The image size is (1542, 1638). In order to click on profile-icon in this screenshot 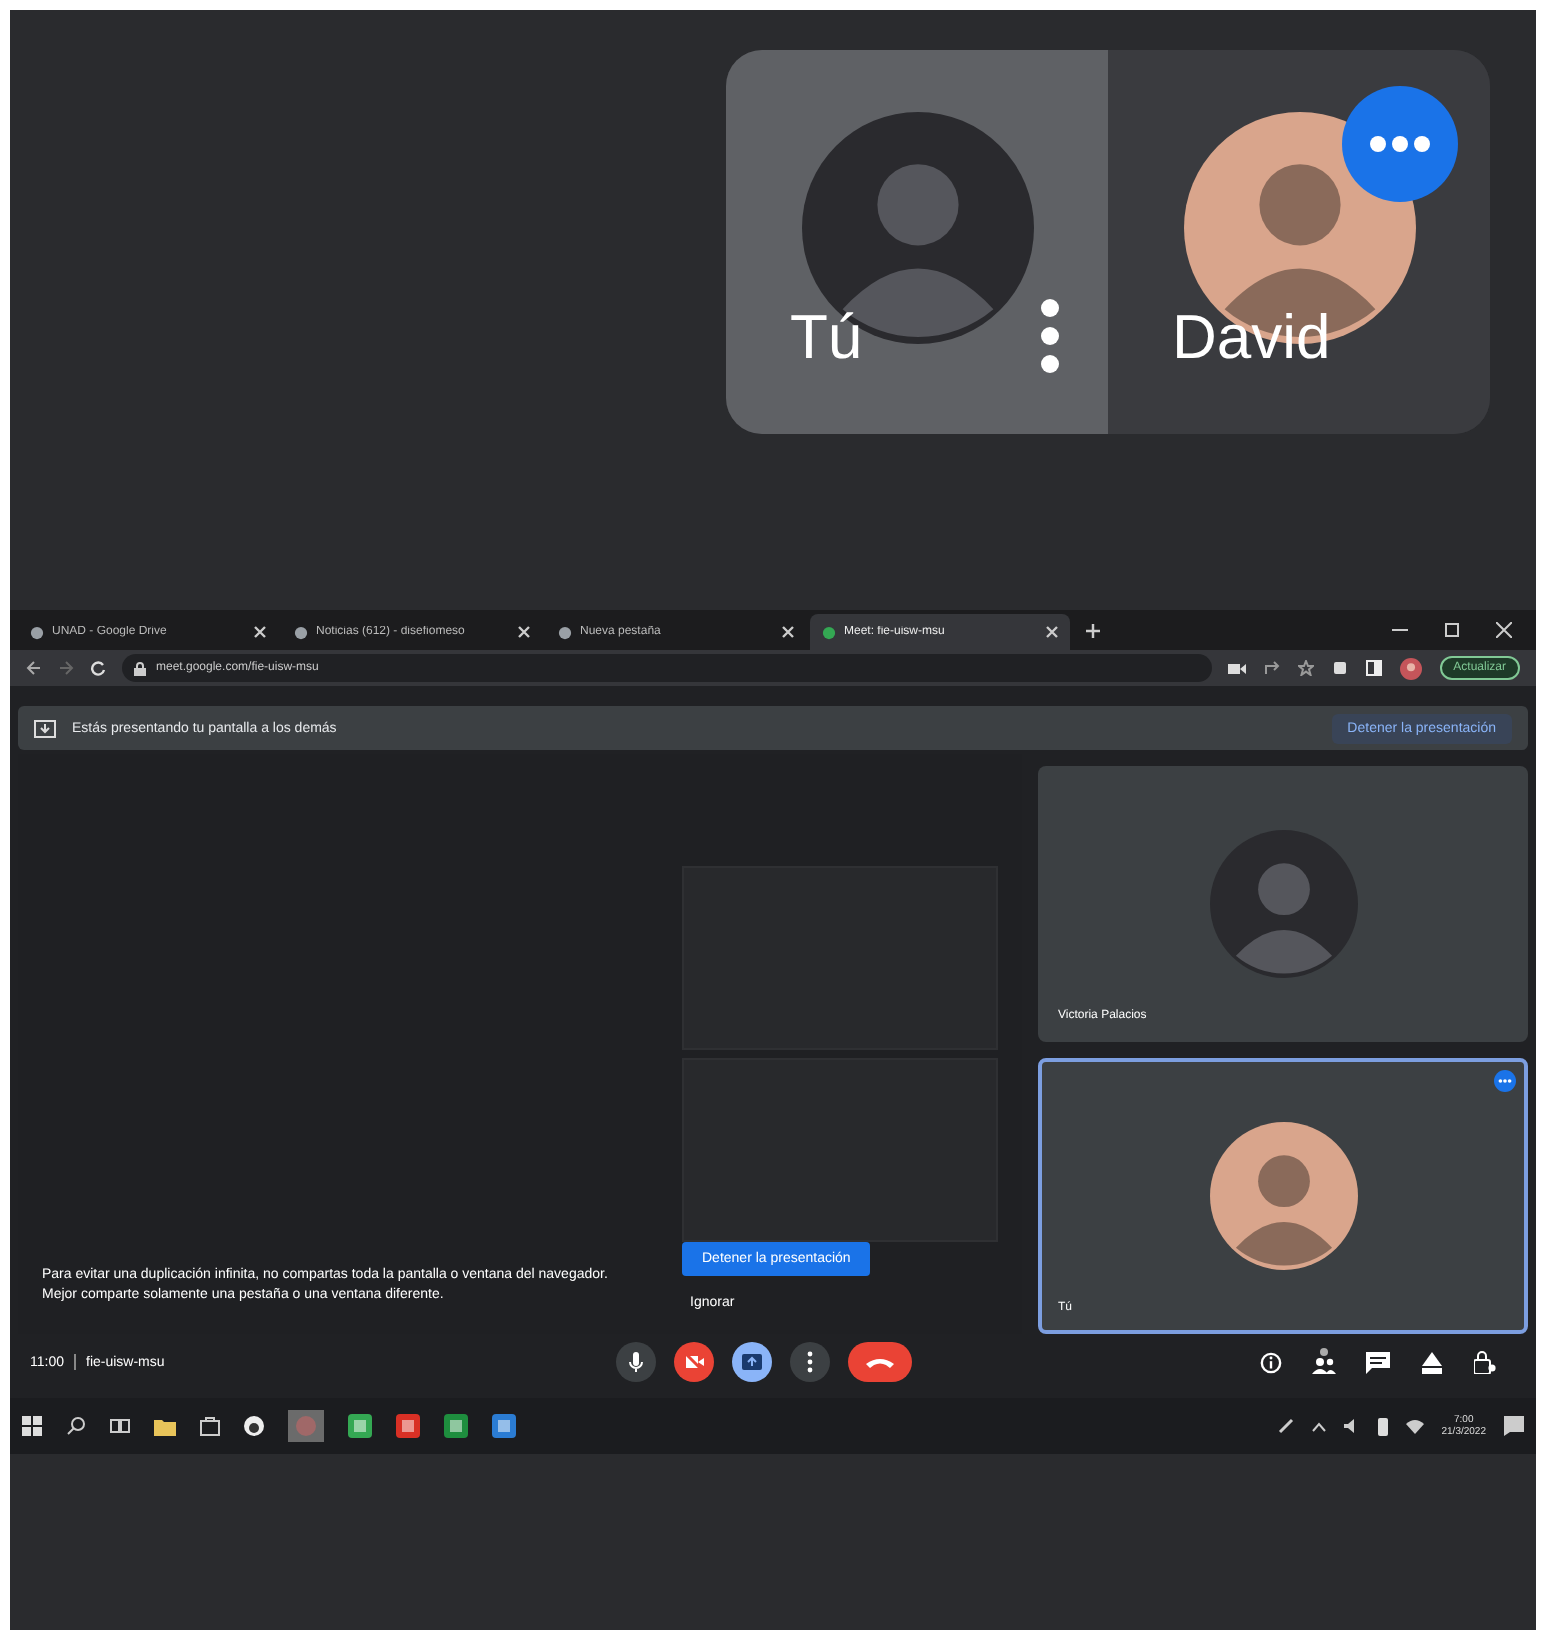, I will do `click(1410, 668)`.